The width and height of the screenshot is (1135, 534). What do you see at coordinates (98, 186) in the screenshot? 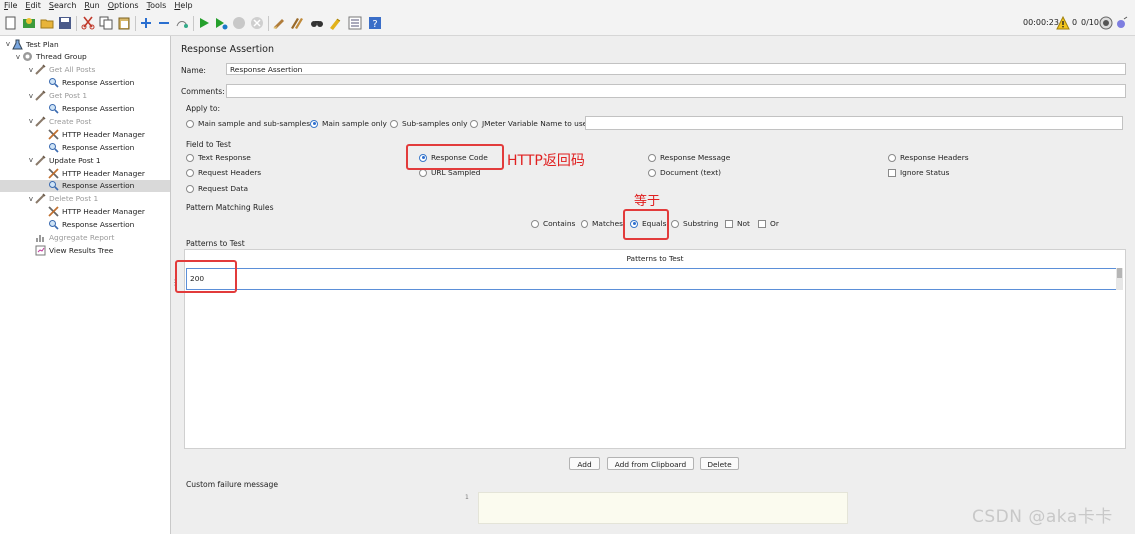
I see `tree-node-label: Response Assertion` at bounding box center [98, 186].